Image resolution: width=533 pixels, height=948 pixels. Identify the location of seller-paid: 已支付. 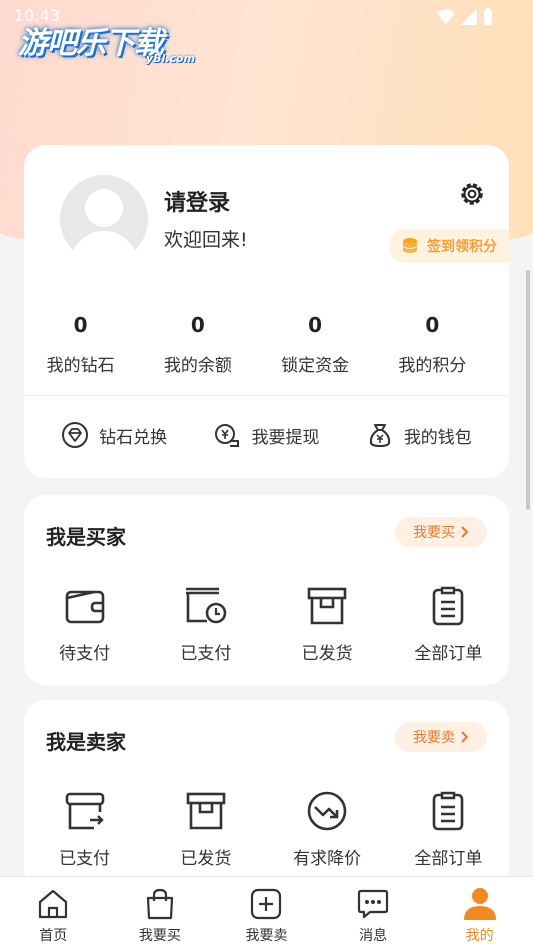
(84, 828).